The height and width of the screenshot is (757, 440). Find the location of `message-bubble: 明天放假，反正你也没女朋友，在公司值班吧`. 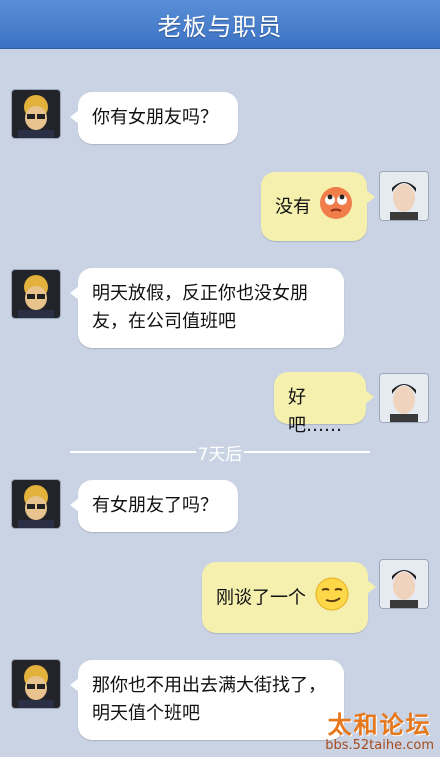

message-bubble: 明天放假，反正你也没女朋友，在公司值班吧 is located at coordinates (207, 308).